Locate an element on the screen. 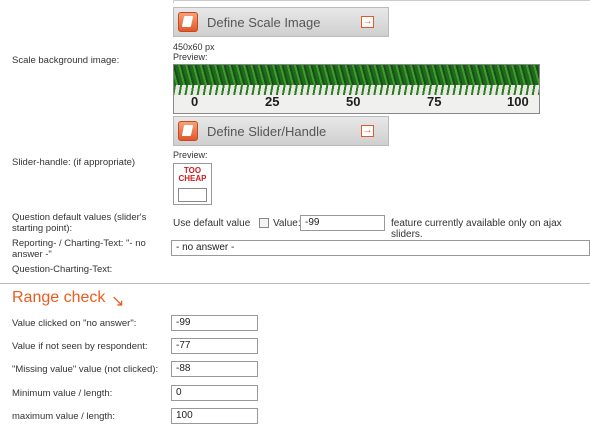  value-label: Value: is located at coordinates (287, 223).